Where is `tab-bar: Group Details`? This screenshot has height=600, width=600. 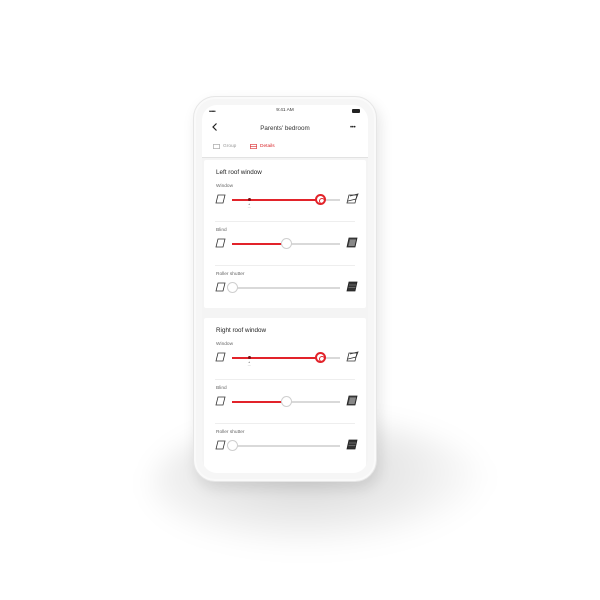 tab-bar: Group Details is located at coordinates (285, 148).